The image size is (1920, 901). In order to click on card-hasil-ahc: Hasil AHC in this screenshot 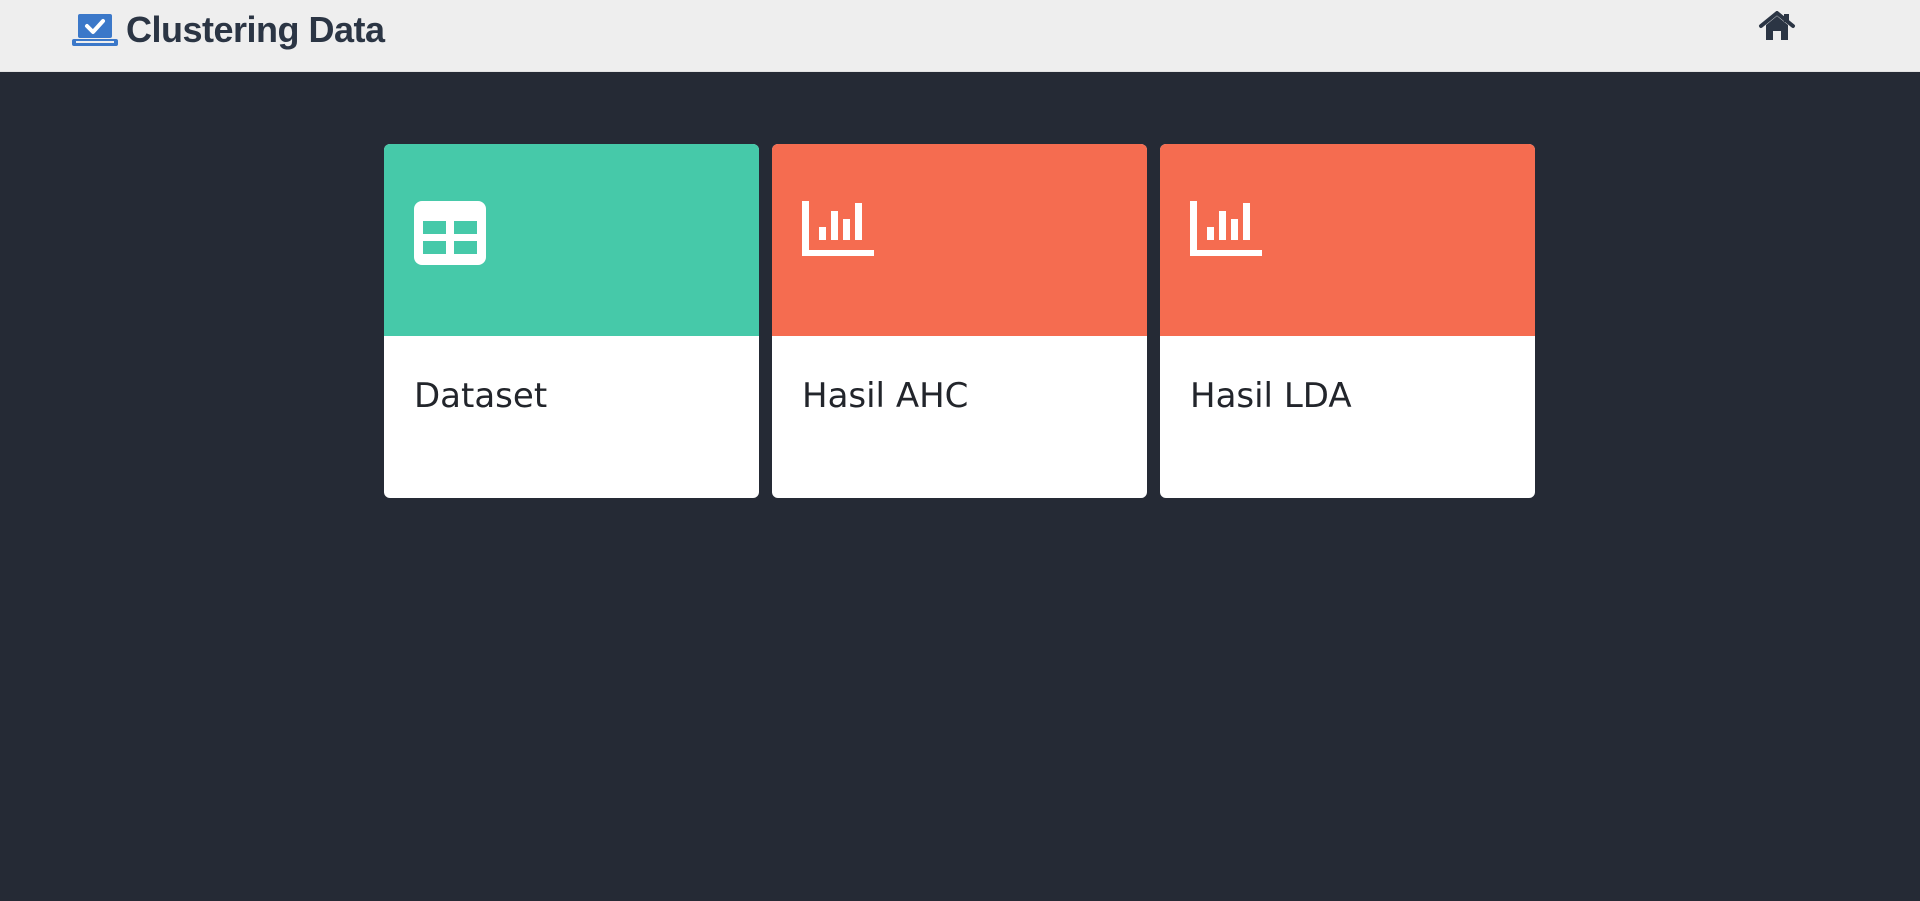, I will do `click(959, 321)`.